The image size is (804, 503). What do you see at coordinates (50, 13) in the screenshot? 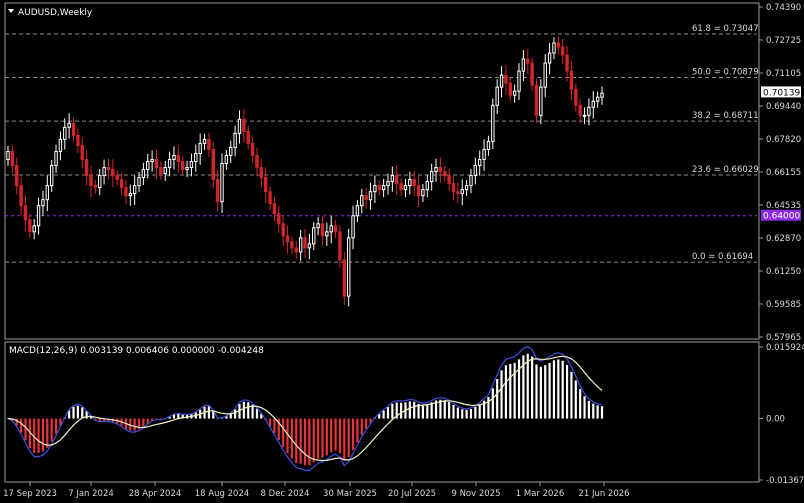
I see `chart-title-group: AUDUSD,Weekly` at bounding box center [50, 13].